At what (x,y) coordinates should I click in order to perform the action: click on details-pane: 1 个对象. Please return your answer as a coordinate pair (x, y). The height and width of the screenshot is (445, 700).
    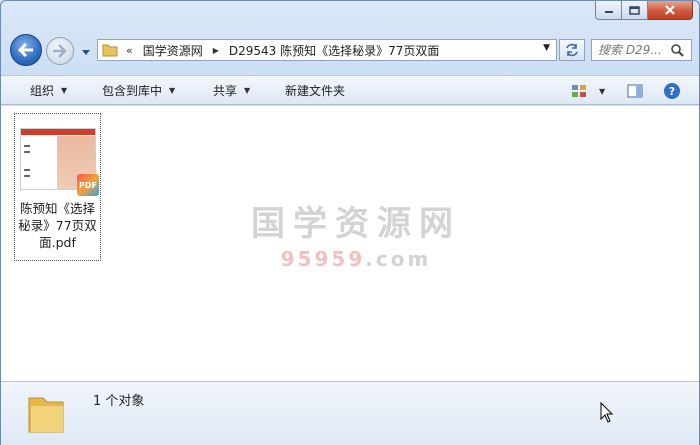
    Looking at the image, I should click on (350, 413).